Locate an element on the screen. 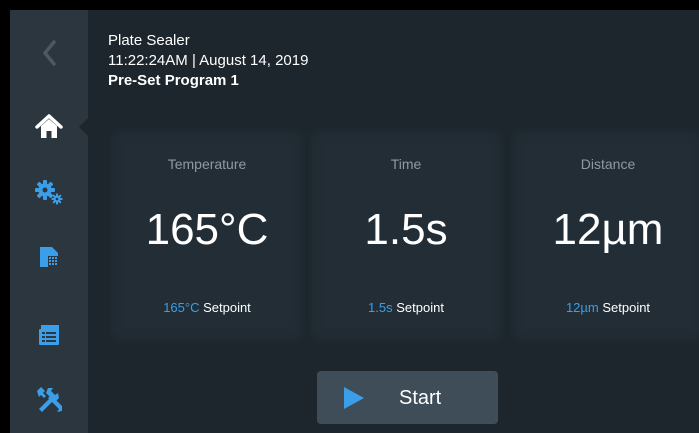  card-value: 165°C is located at coordinates (207, 229).